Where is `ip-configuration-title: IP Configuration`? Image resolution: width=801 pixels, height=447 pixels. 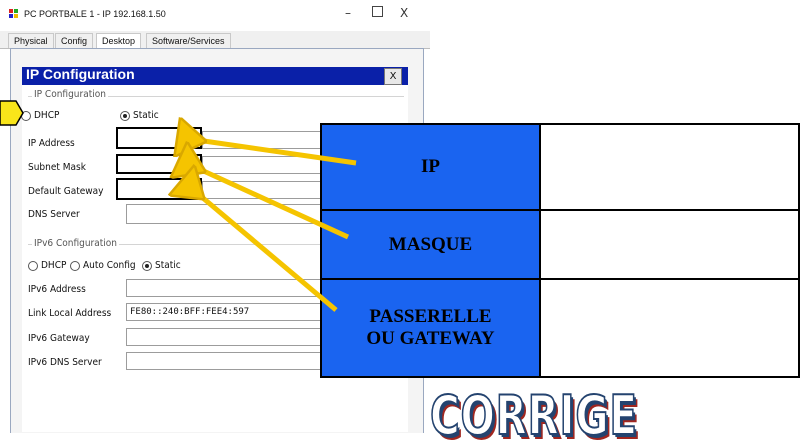 ip-configuration-title: IP Configuration is located at coordinates (80, 74).